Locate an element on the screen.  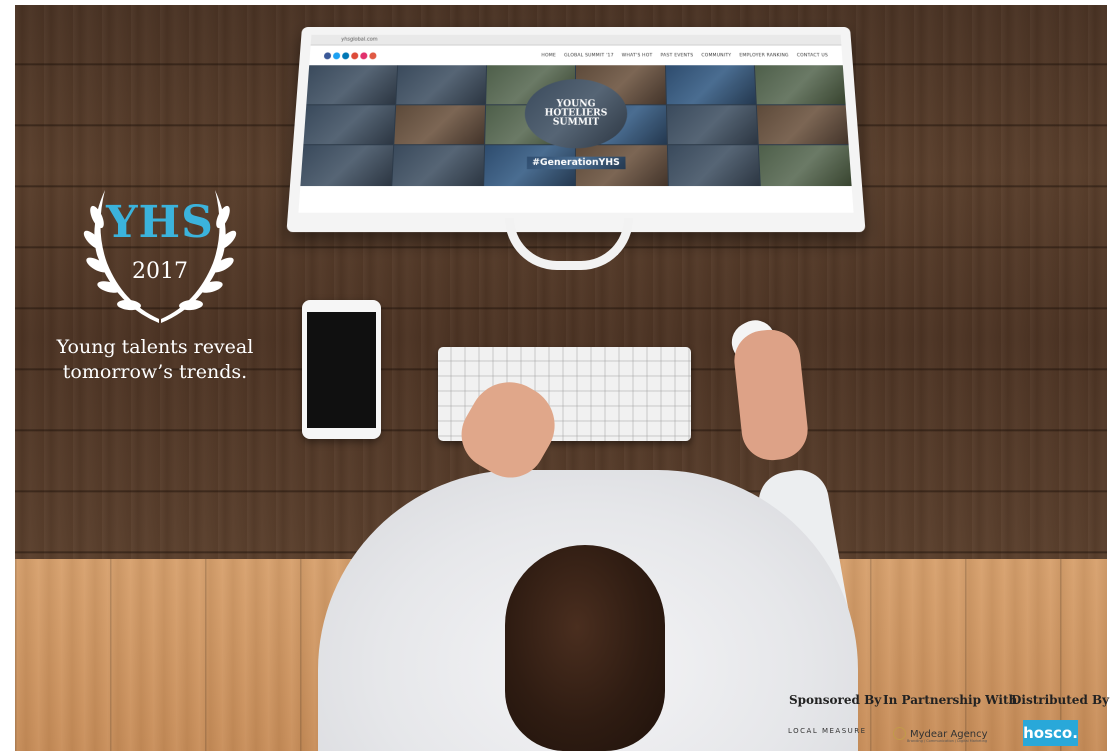
yhs-logo-year: 2017 is located at coordinates (160, 271).